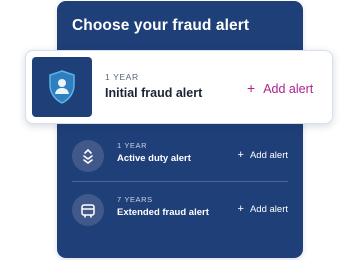  What do you see at coordinates (180, 181) in the screenshot?
I see `row-divider` at bounding box center [180, 181].